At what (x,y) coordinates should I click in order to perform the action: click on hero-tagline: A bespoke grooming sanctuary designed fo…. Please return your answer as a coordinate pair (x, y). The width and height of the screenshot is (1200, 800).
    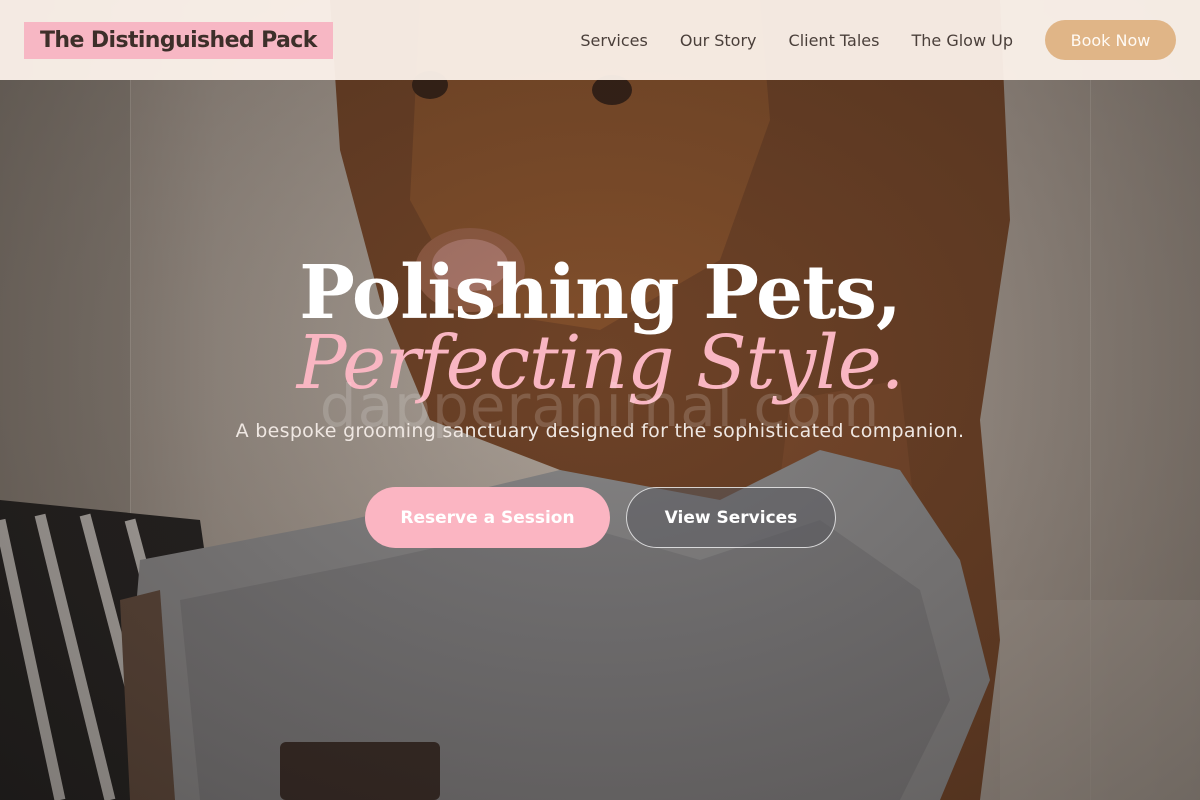
    Looking at the image, I should click on (600, 431).